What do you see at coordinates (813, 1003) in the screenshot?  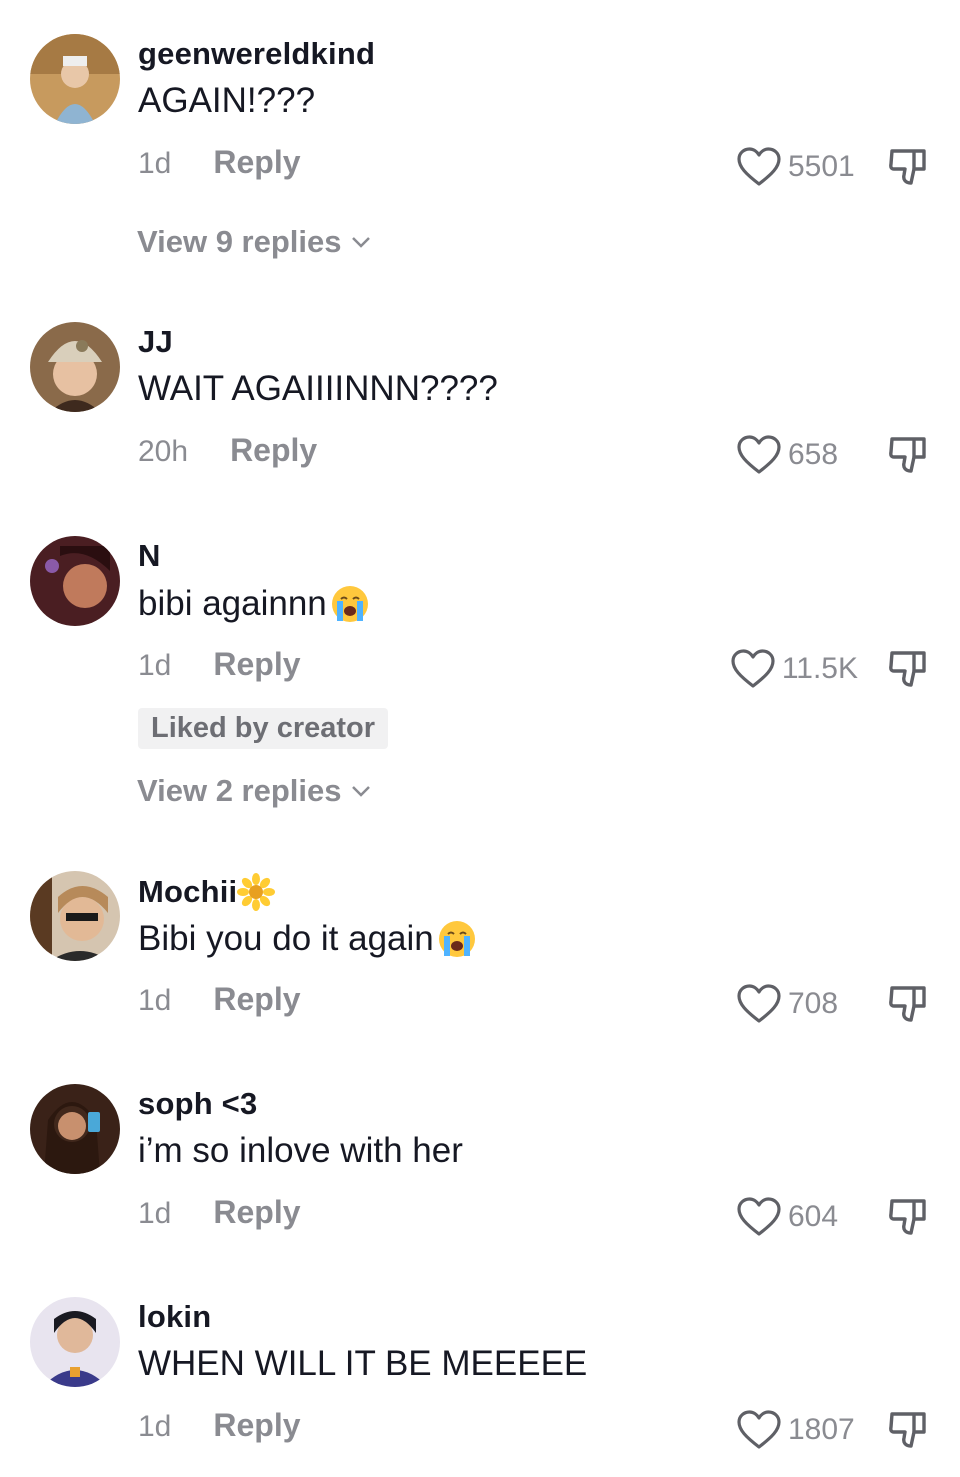 I see `like-count: 708` at bounding box center [813, 1003].